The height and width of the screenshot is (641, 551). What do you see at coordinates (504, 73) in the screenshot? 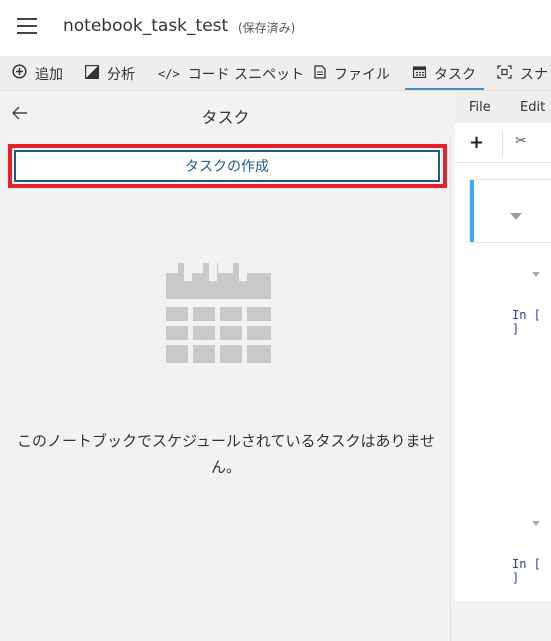
I see `snapshot-icon` at bounding box center [504, 73].